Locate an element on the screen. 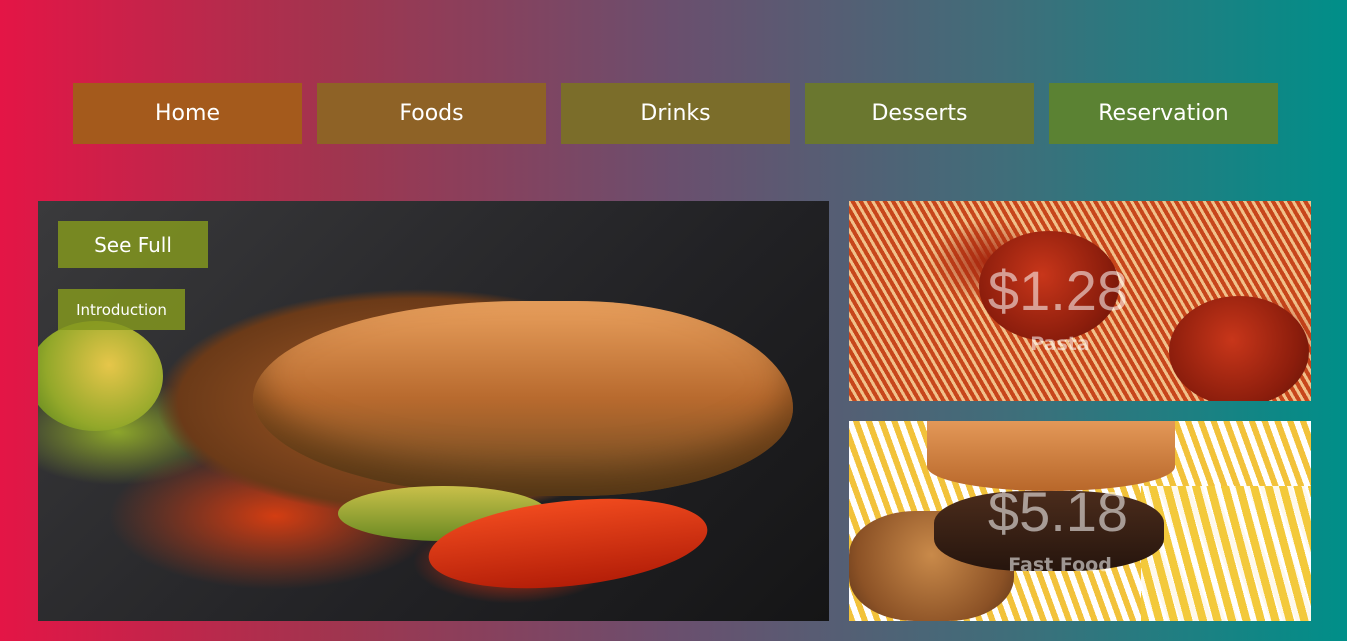 The image size is (1347, 641). nav-item-reservation: Reservation is located at coordinates (1163, 113).